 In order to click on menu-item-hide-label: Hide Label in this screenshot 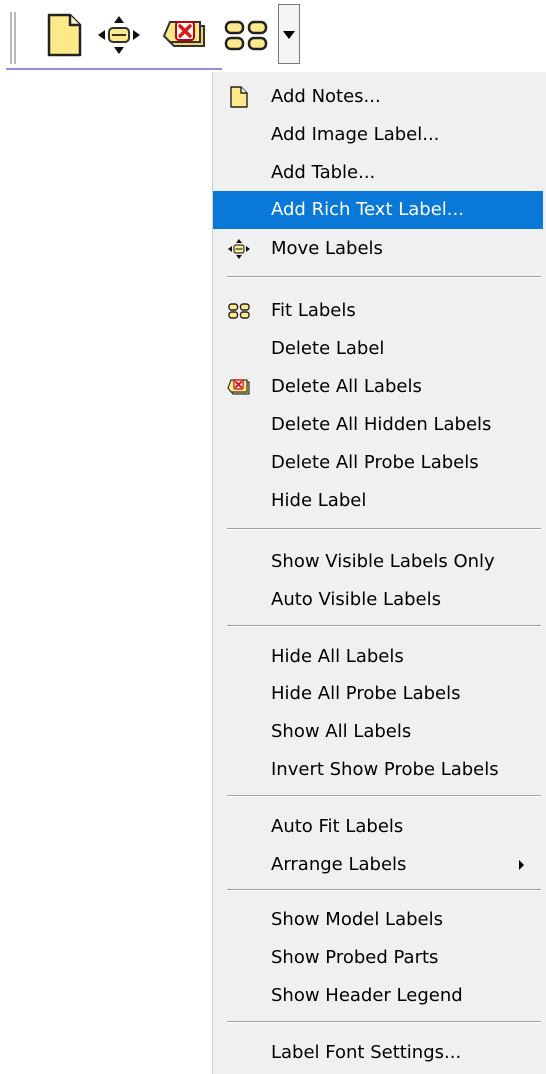, I will do `click(378, 501)`.